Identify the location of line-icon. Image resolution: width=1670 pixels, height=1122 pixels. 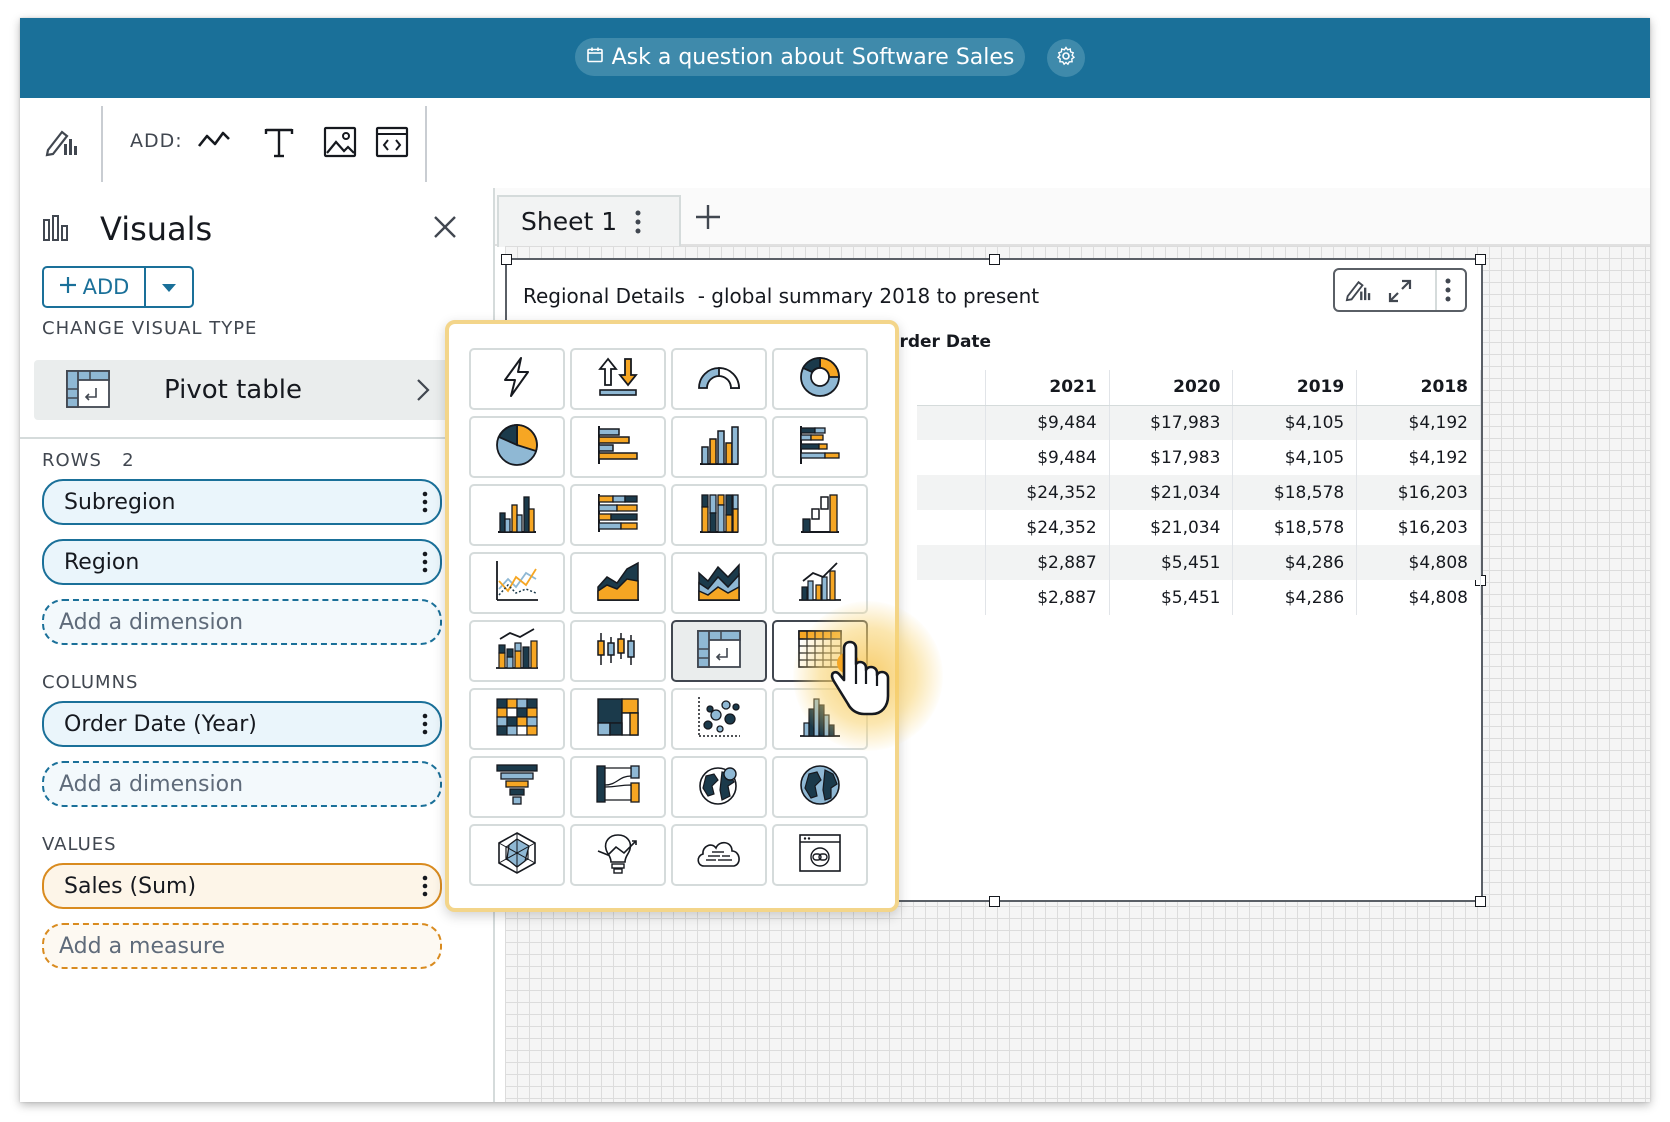
(517, 583).